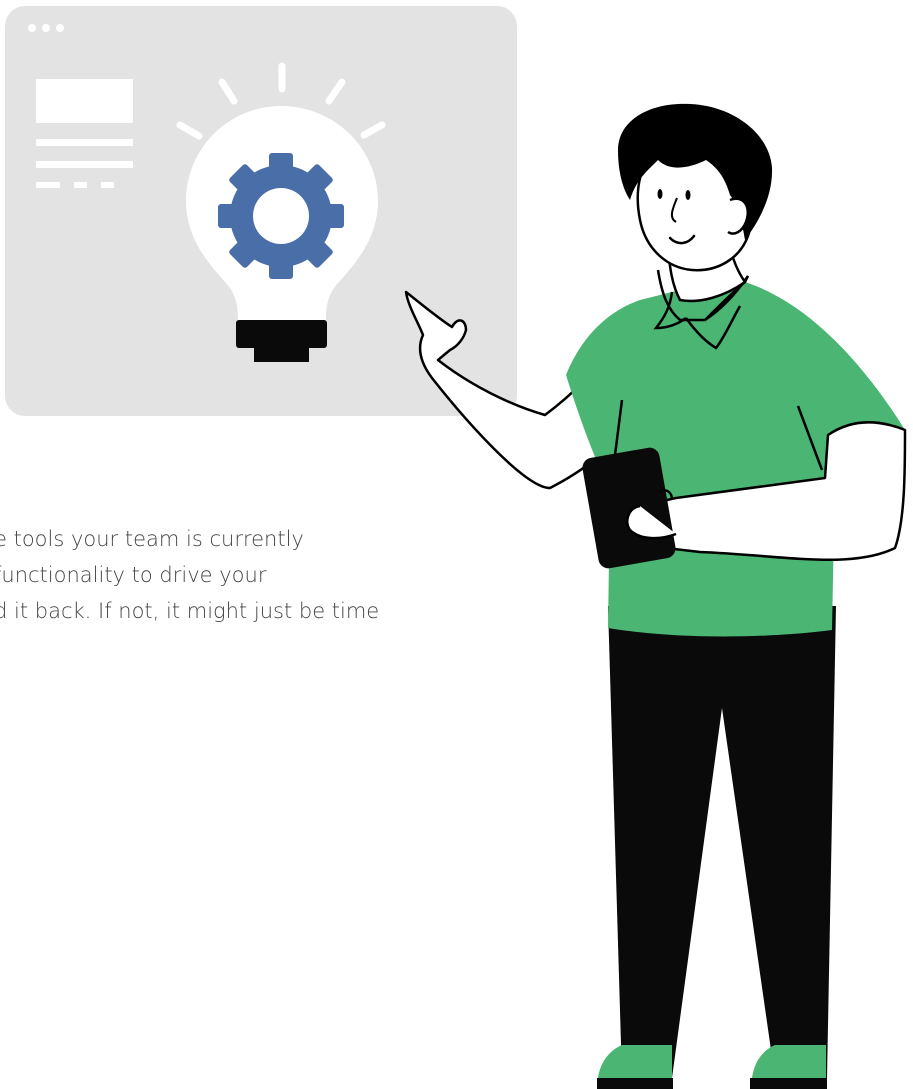 The height and width of the screenshot is (1089, 913). Describe the element at coordinates (635, 1061) in the screenshot. I see `left-shoe` at that location.